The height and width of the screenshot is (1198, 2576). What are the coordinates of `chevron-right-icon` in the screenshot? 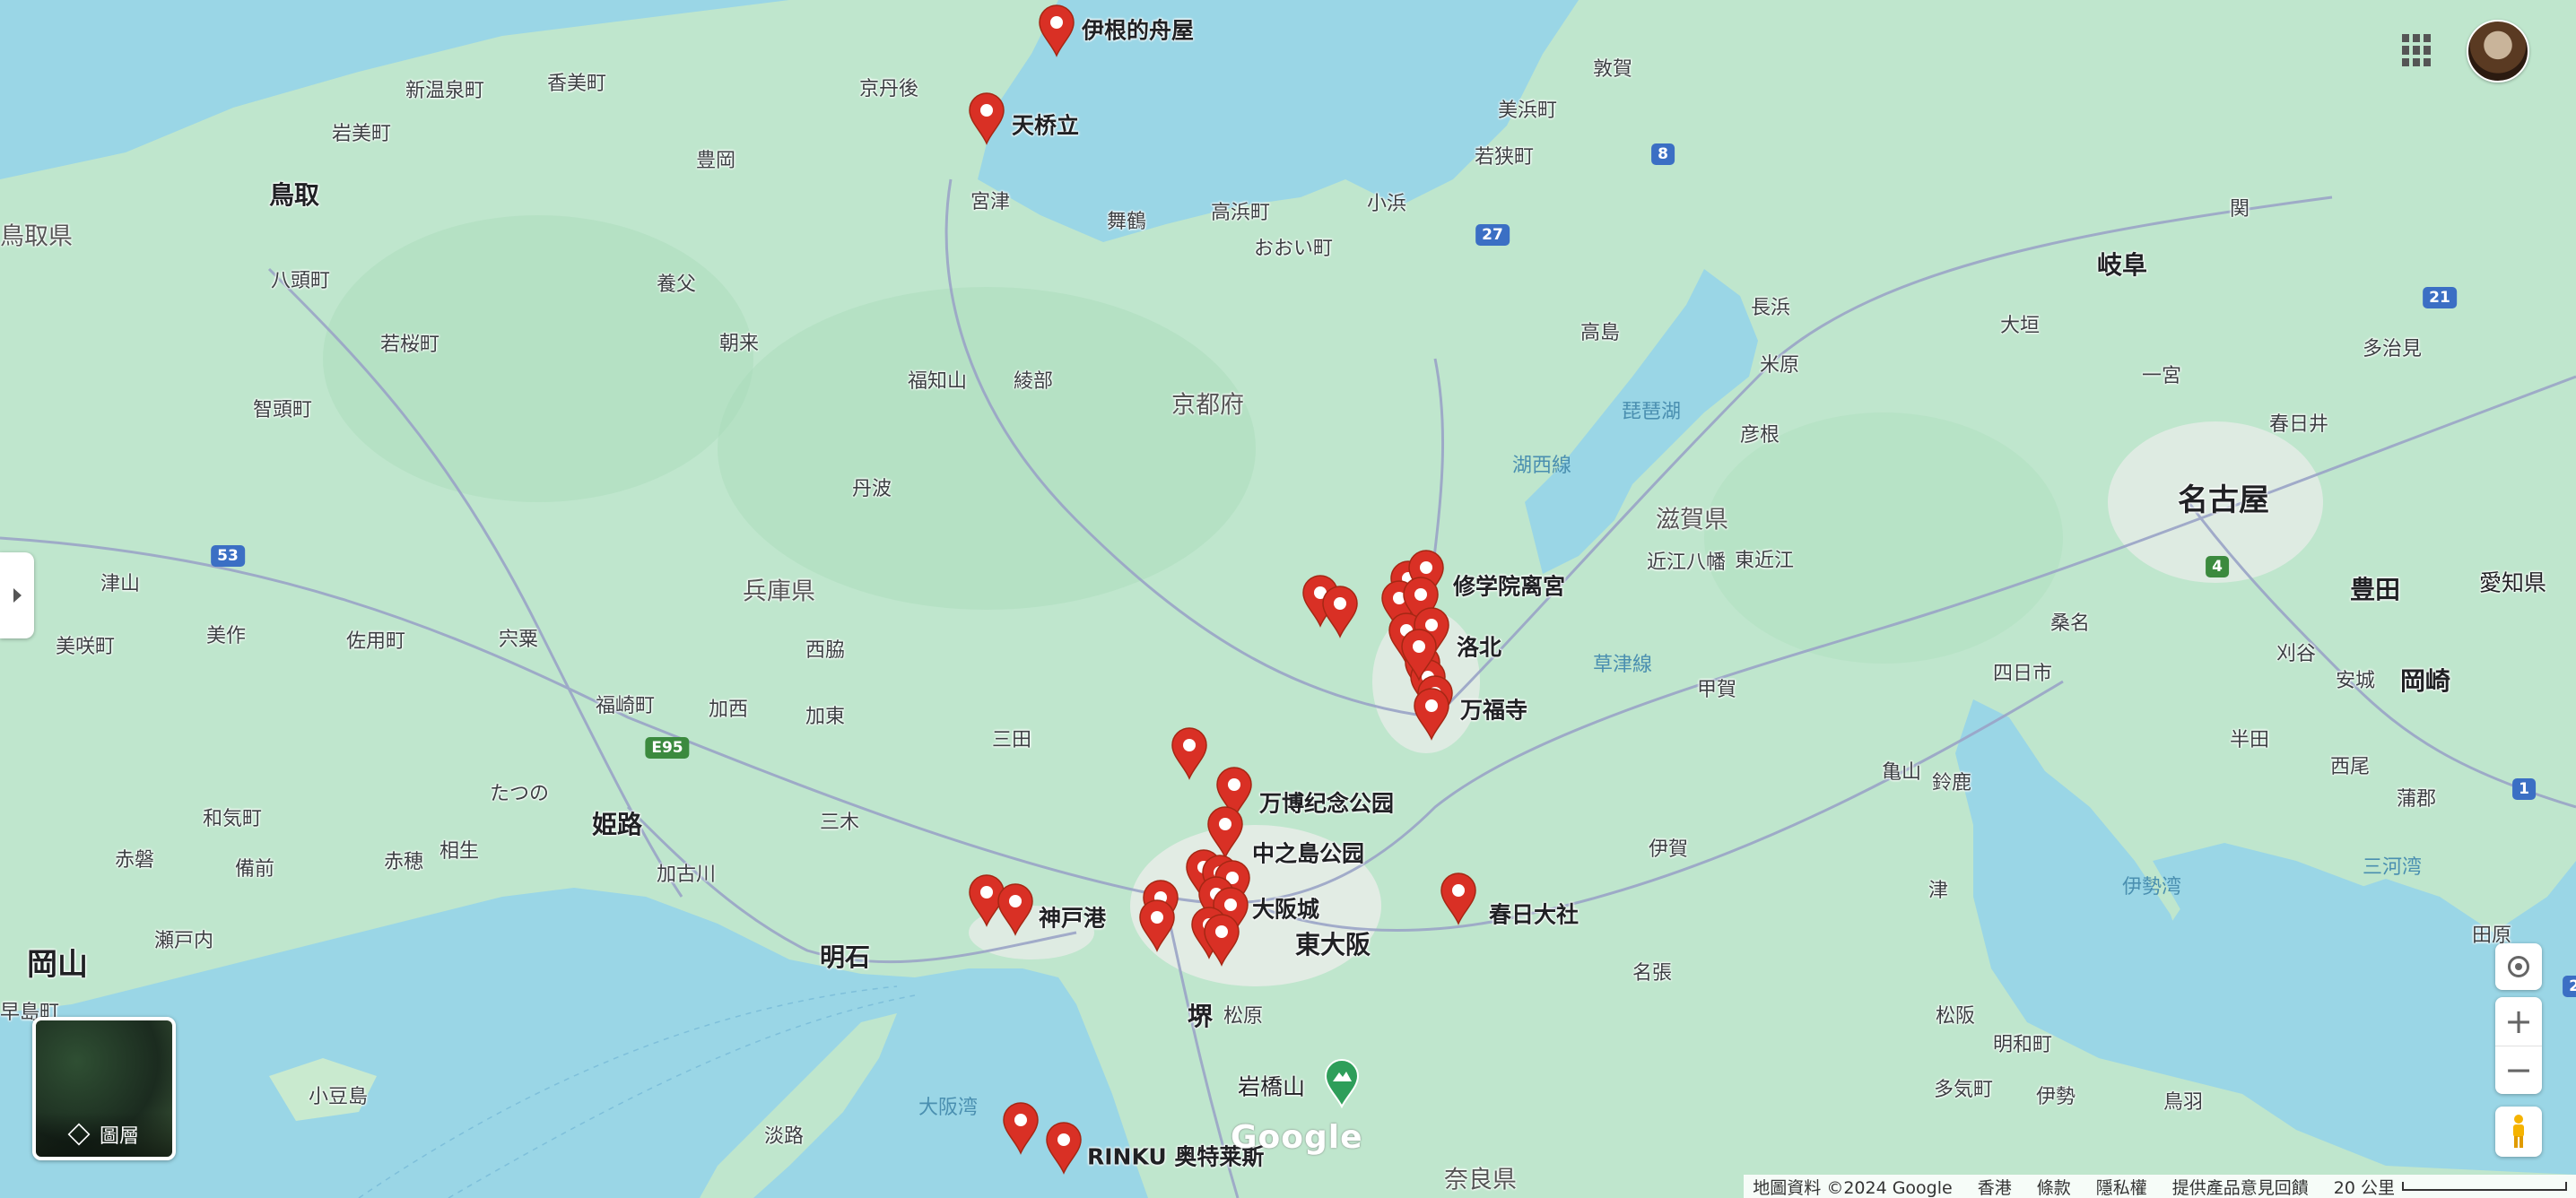 It's located at (17, 595).